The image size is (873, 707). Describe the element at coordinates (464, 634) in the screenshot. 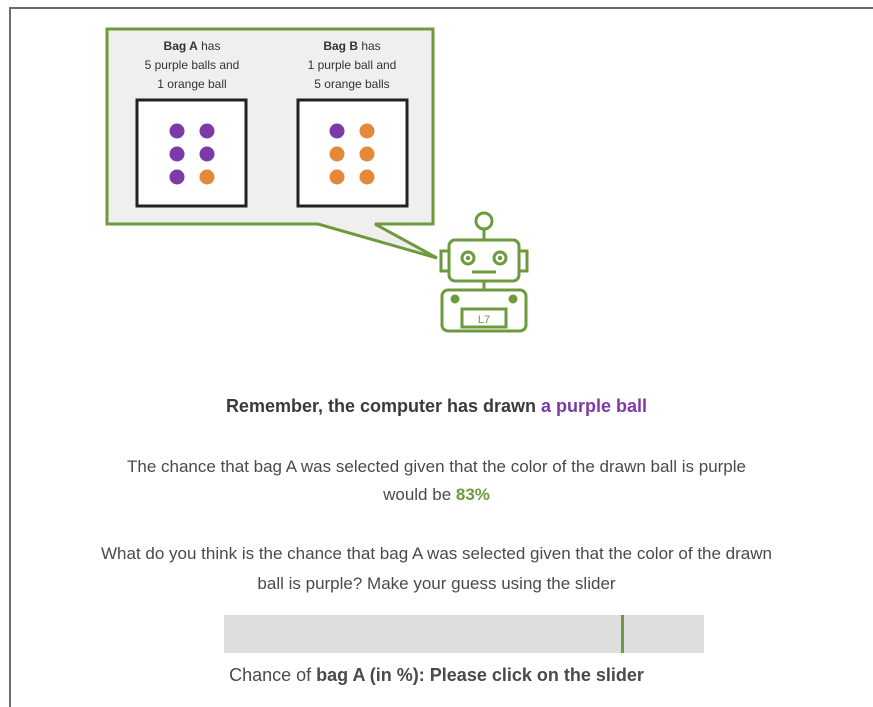

I see `chance-slider` at that location.